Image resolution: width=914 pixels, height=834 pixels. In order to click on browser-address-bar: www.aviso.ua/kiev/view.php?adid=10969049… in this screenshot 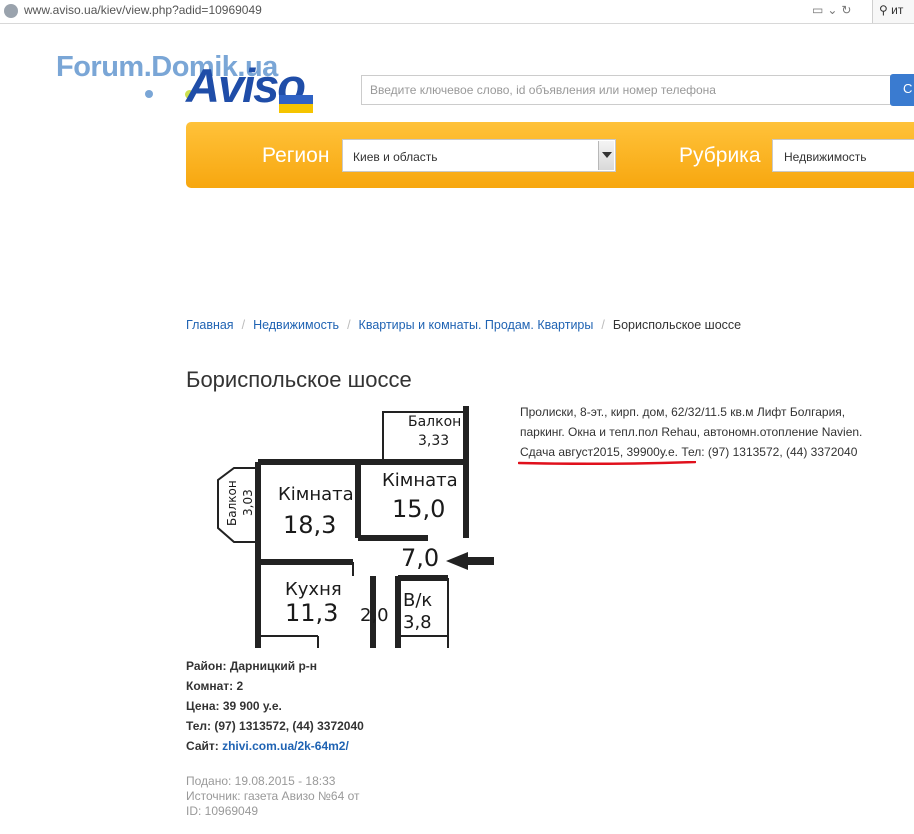, I will do `click(457, 12)`.